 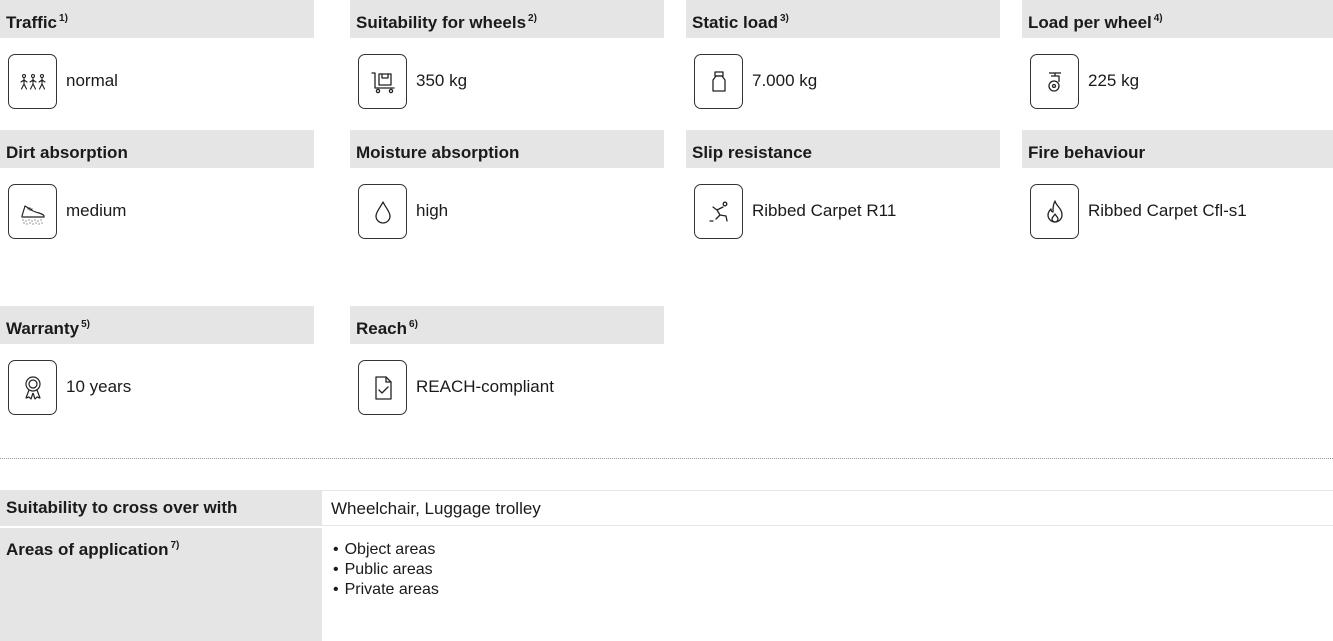 I want to click on footnote-ref: 6), so click(x=413, y=324).